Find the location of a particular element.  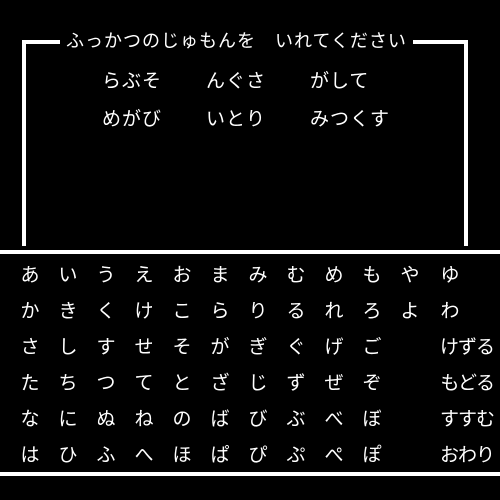

kana-key: ぶ is located at coordinates (296, 422).